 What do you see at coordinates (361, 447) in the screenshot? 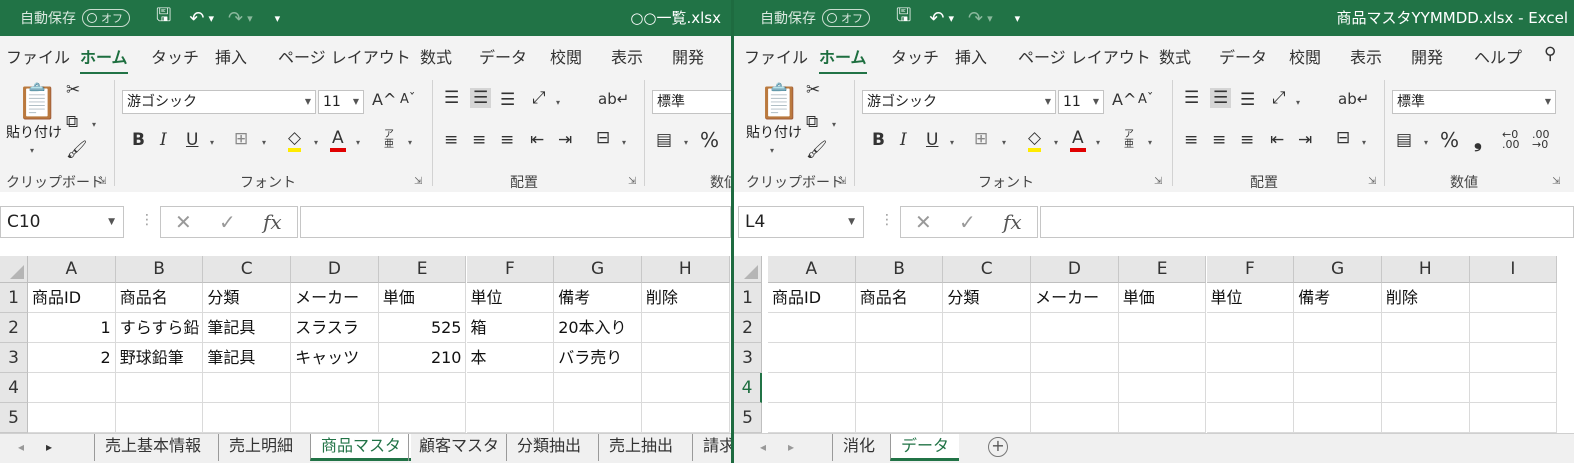
I see `sheet-tab-2: 商品マスタ` at bounding box center [361, 447].